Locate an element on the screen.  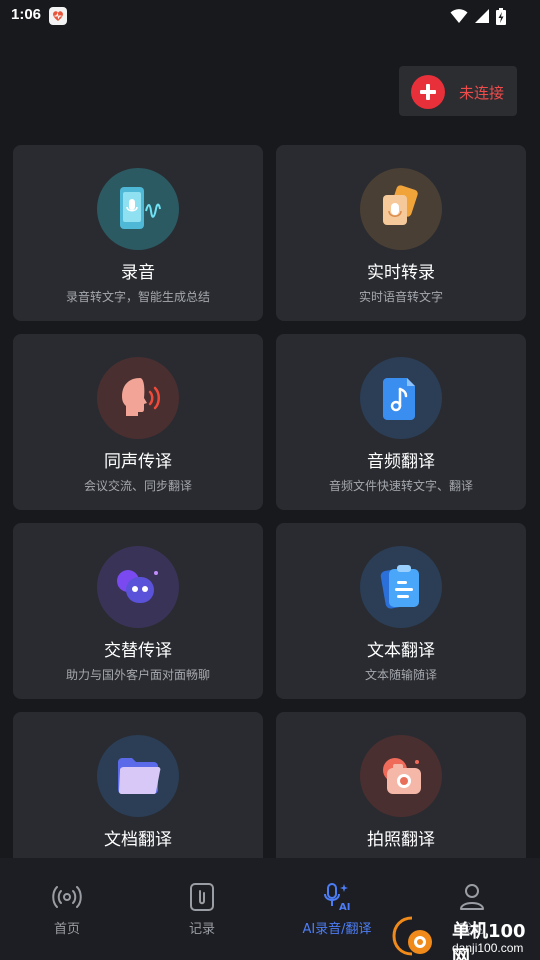
audio-file-icon is located at coordinates (401, 398).